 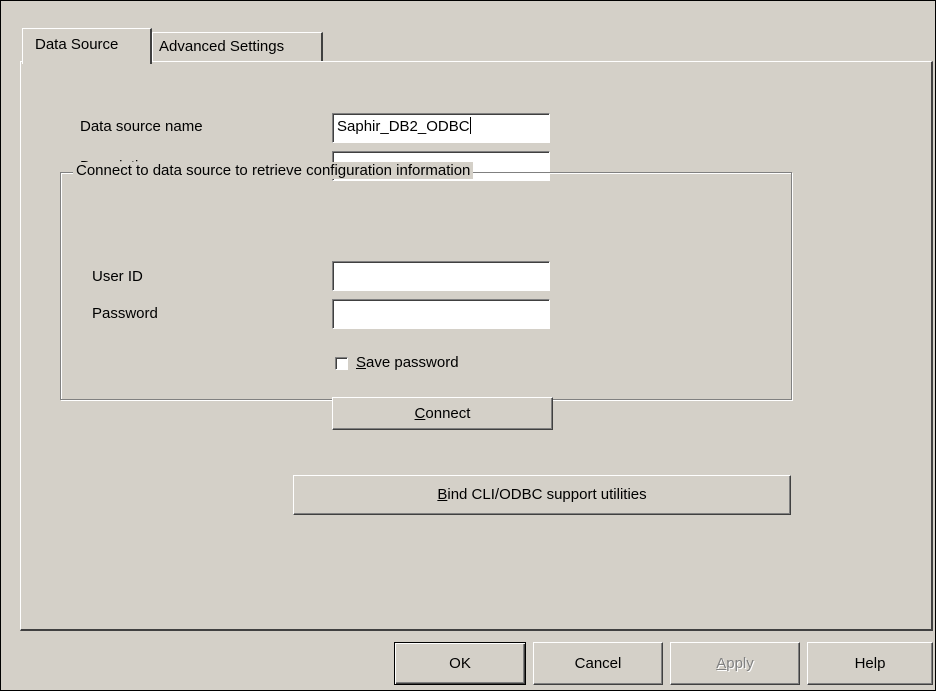 I want to click on cancel-button: Cancel, so click(x=598, y=663).